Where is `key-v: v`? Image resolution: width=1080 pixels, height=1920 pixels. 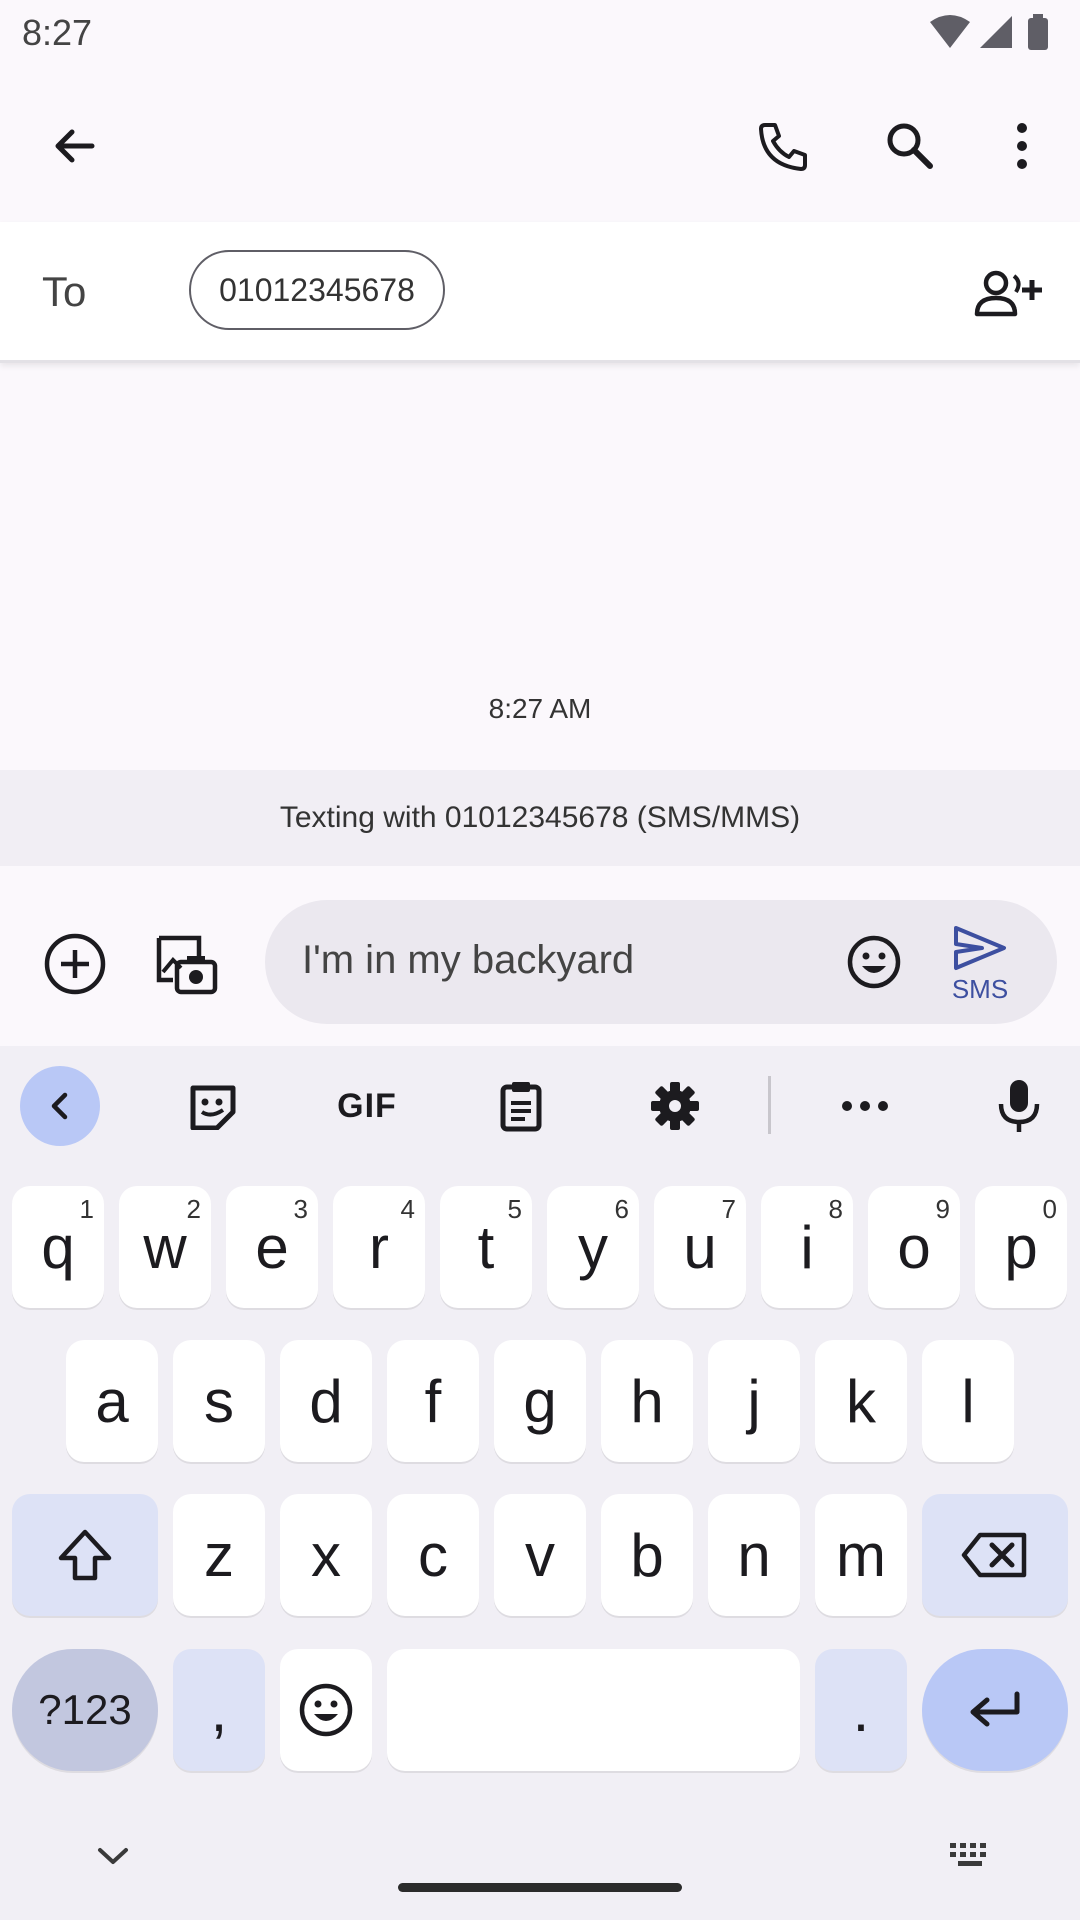 key-v: v is located at coordinates (540, 1555).